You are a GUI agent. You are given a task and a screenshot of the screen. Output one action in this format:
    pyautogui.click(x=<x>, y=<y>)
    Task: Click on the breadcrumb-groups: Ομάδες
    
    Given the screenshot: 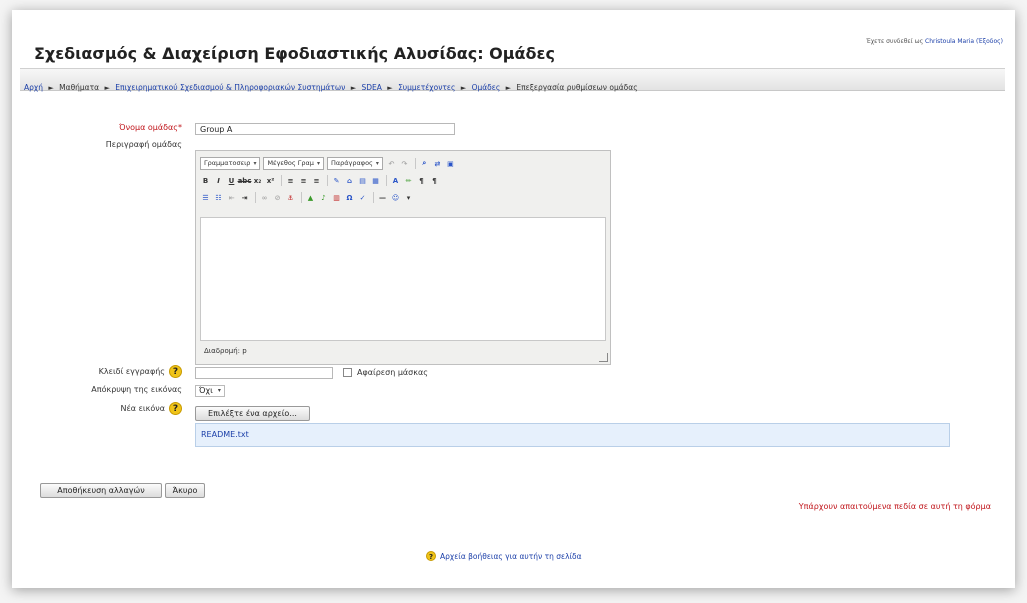 What is the action you would take?
    pyautogui.click(x=486, y=87)
    